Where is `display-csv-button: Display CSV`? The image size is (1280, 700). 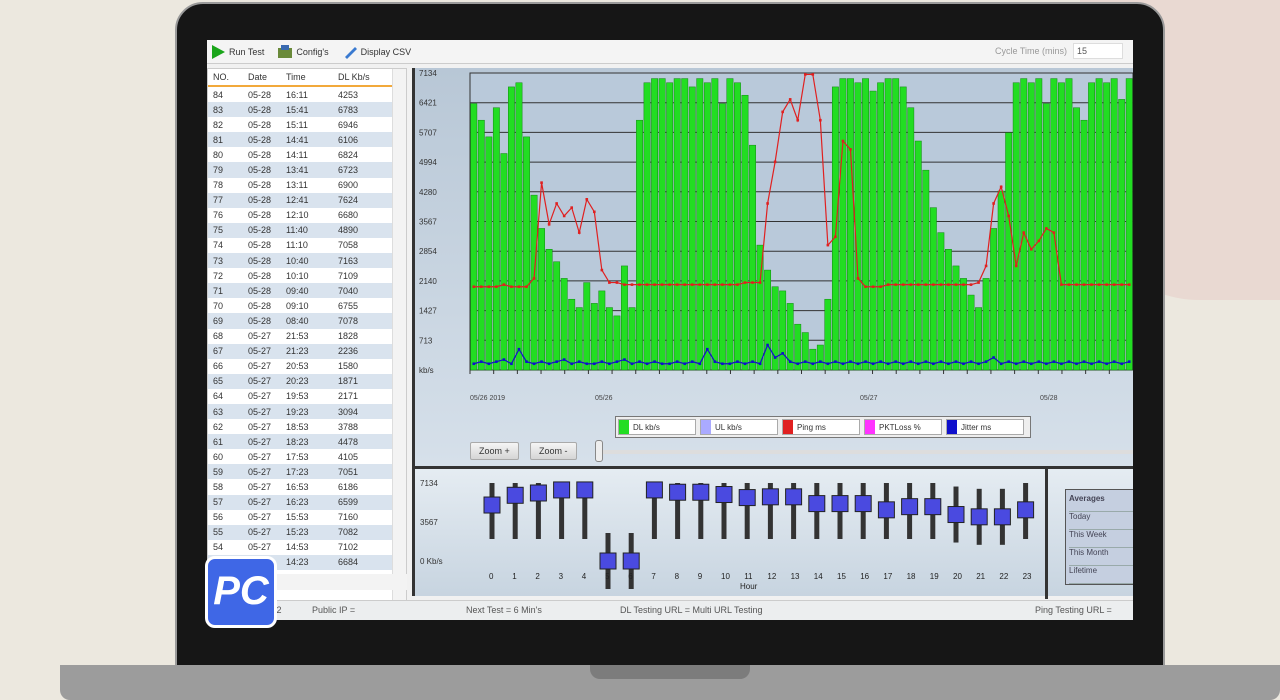
display-csv-button: Display CSV is located at coordinates (377, 52).